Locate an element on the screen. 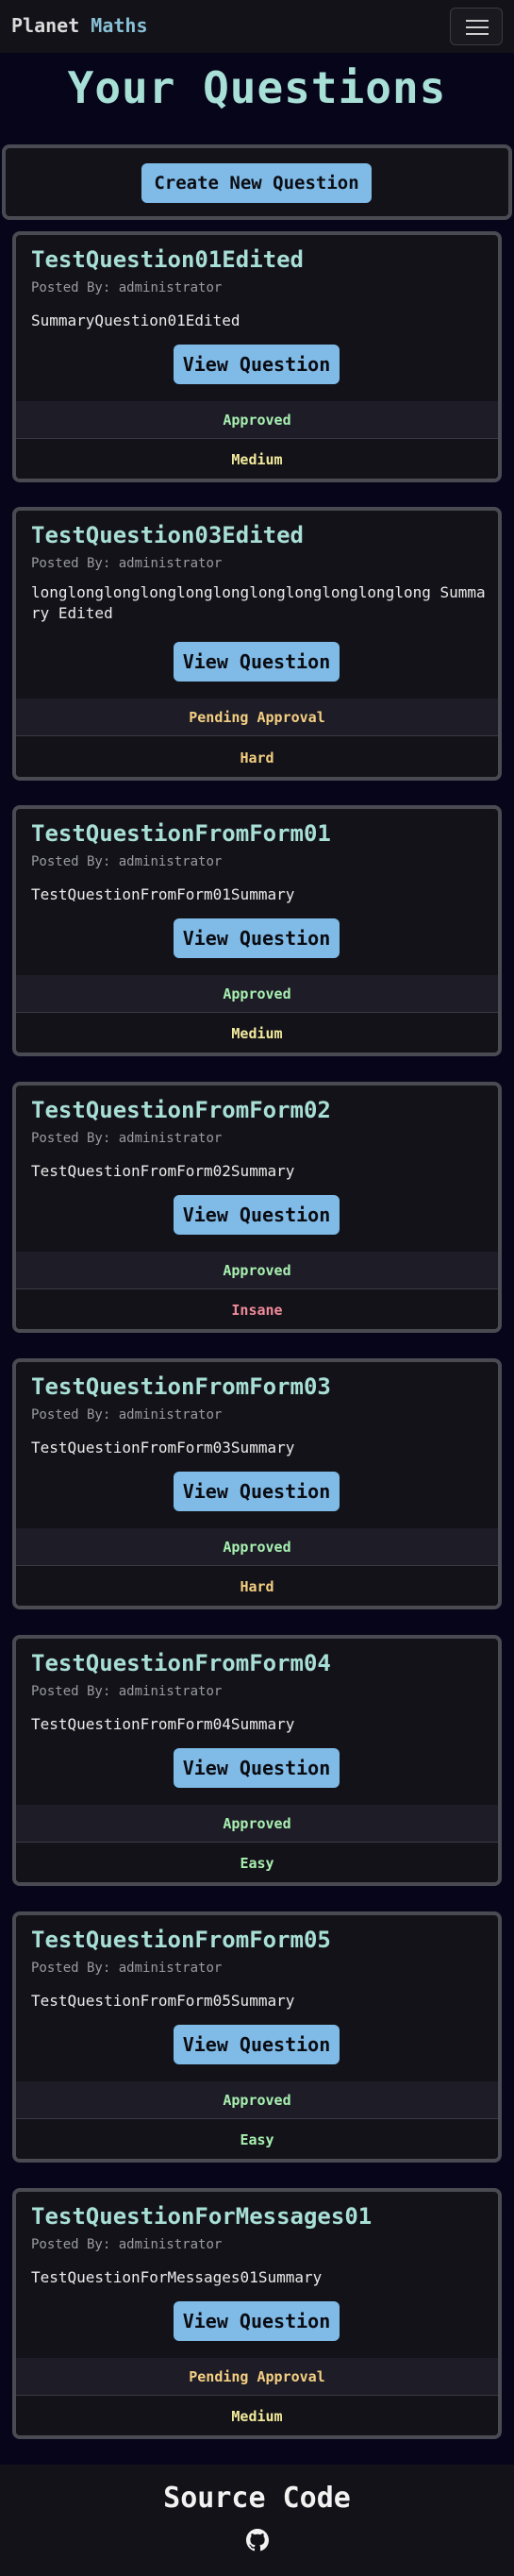  question-title: TestQuestionFromForm04 is located at coordinates (181, 1663).